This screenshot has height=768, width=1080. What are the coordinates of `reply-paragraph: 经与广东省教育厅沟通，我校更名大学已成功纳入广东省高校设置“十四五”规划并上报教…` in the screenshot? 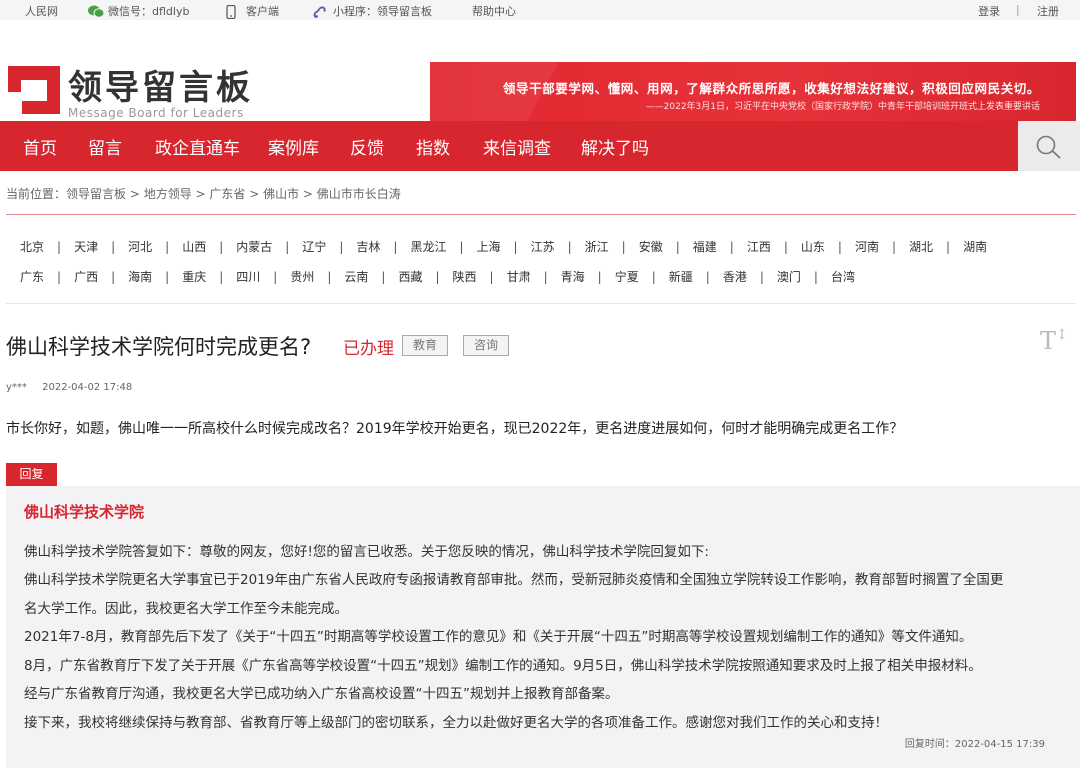 It's located at (321, 694).